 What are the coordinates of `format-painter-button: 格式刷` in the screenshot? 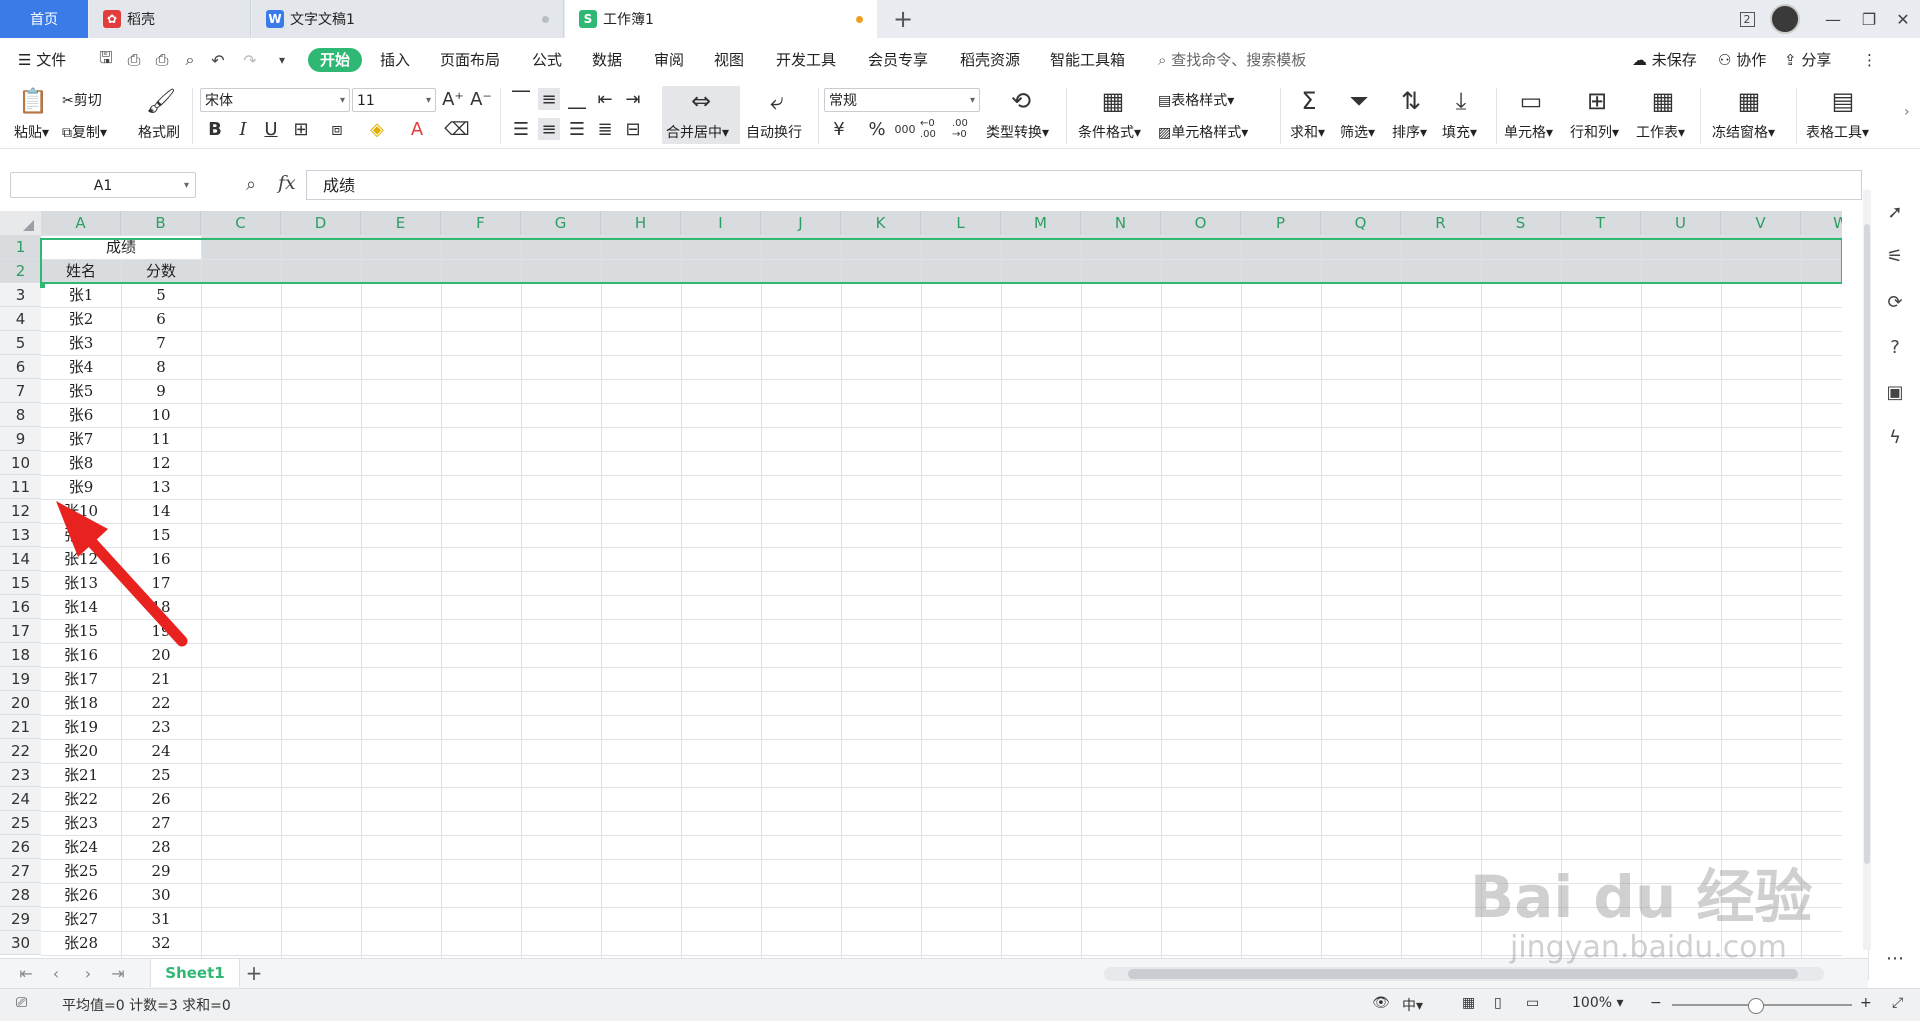 It's located at (159, 132).